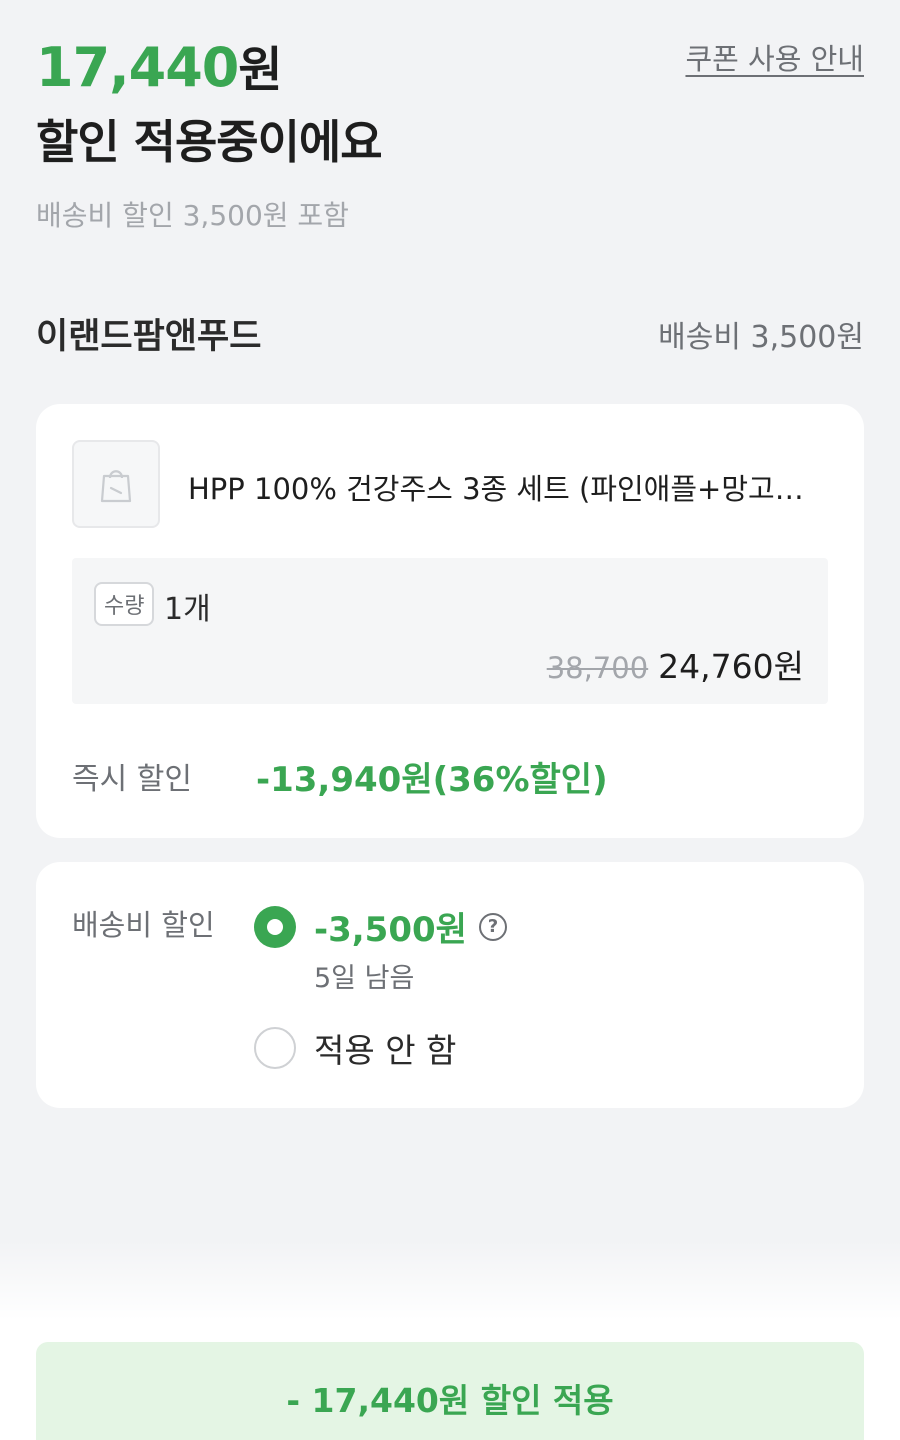  I want to click on instant-discount-label: 즉시 할인, so click(132, 779).